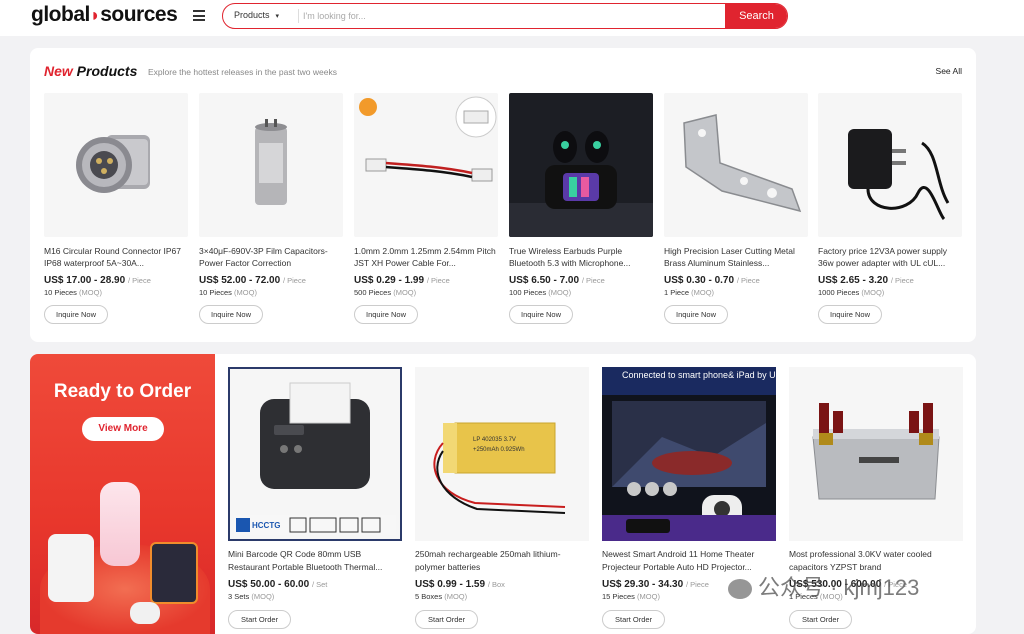 Image resolution: width=1024 pixels, height=634 pixels. Describe the element at coordinates (298, 16) in the screenshot. I see `search-divider` at that location.